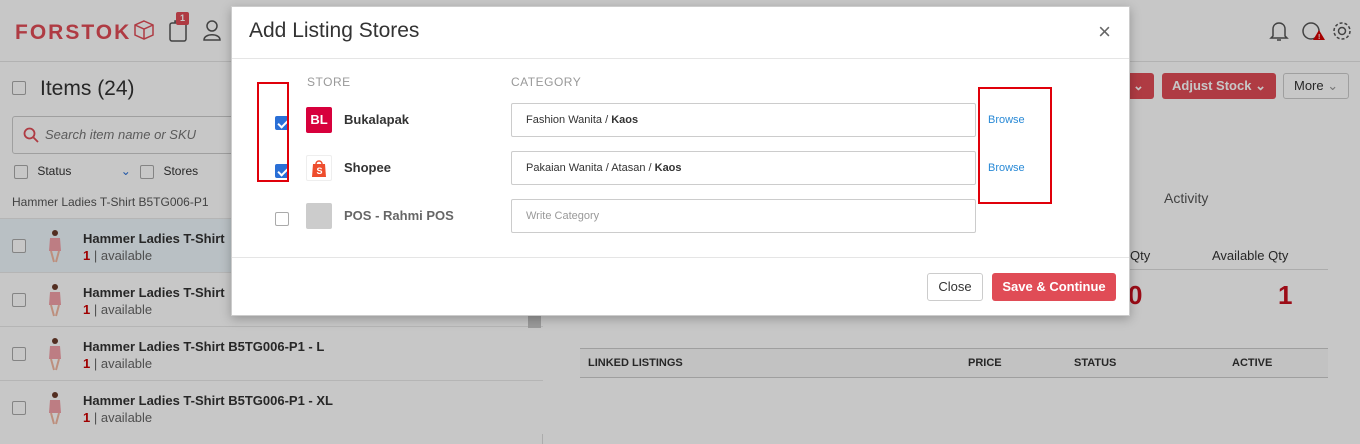  Describe the element at coordinates (743, 168) in the screenshot. I see `shopee-category-field: Pakaian Wanita / Atasan / Kaos` at that location.